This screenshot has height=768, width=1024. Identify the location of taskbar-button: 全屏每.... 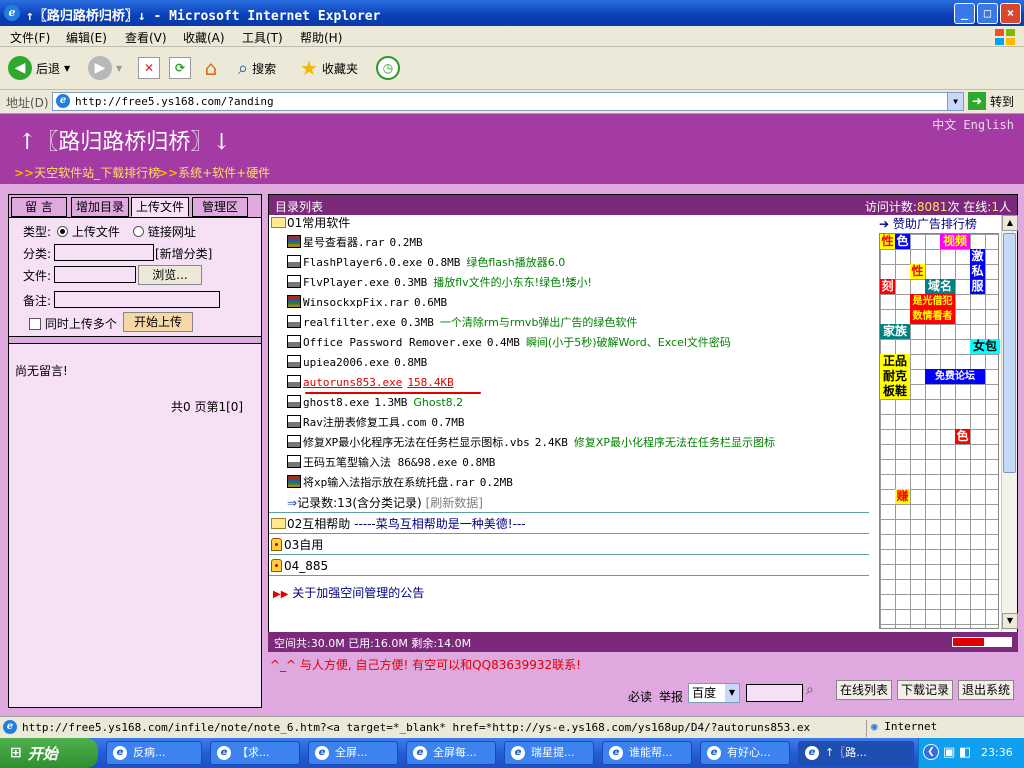
(451, 753).